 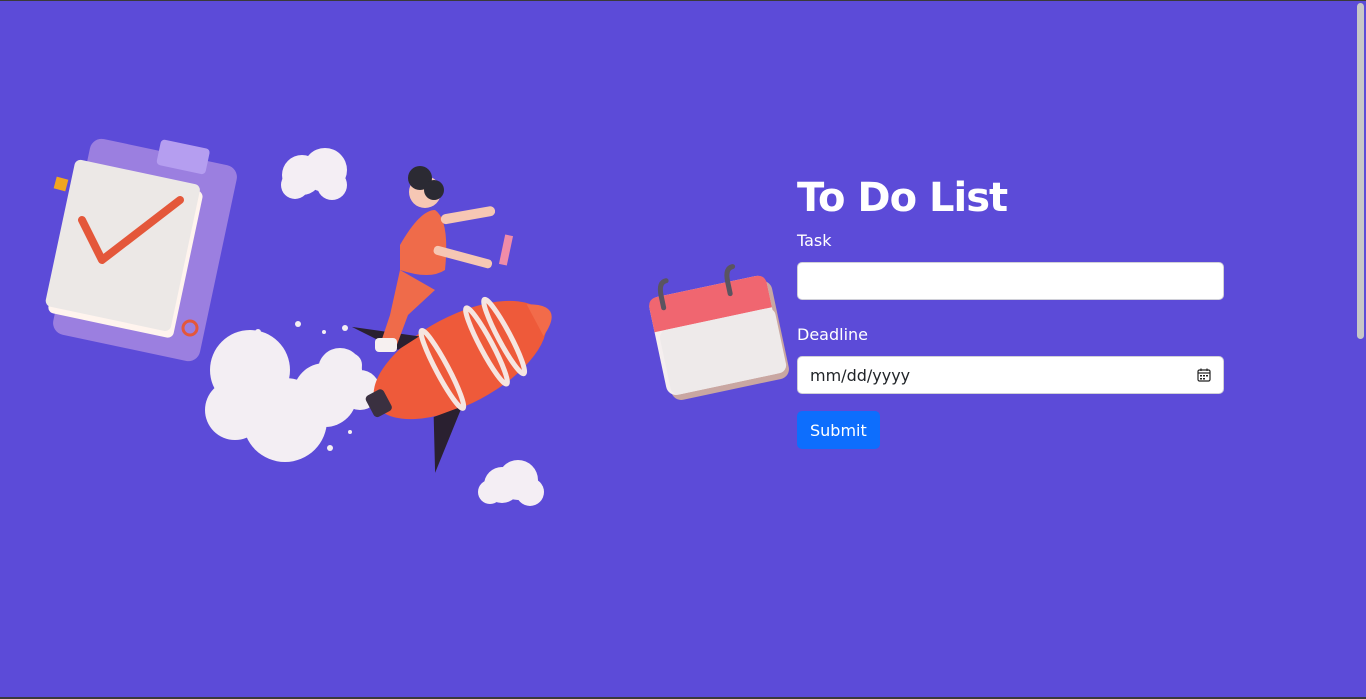 I want to click on page-title: To Do List, so click(x=902, y=198).